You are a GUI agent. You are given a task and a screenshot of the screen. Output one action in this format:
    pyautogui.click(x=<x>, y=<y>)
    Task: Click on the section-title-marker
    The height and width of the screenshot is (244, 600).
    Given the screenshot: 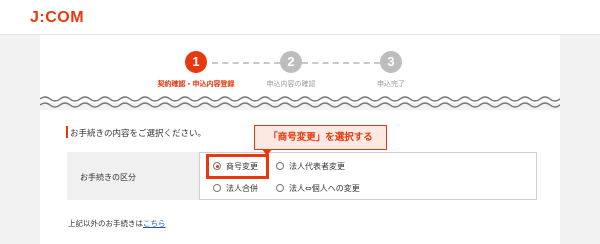 What is the action you would take?
    pyautogui.click(x=67, y=132)
    